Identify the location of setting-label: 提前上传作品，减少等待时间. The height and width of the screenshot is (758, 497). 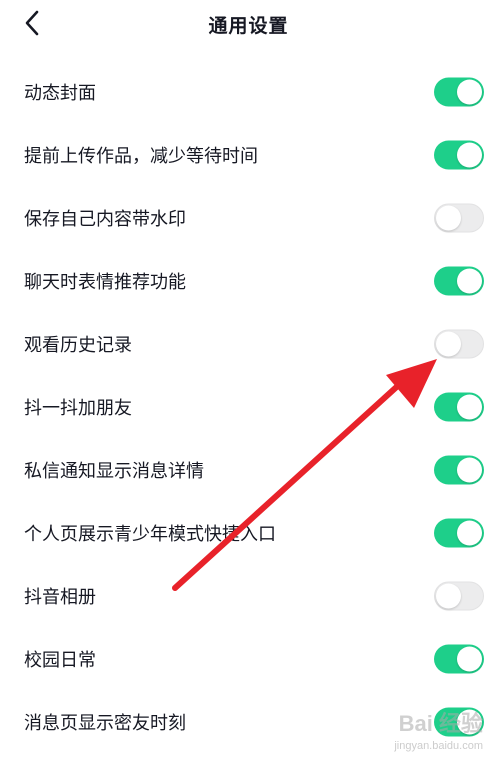
(141, 156).